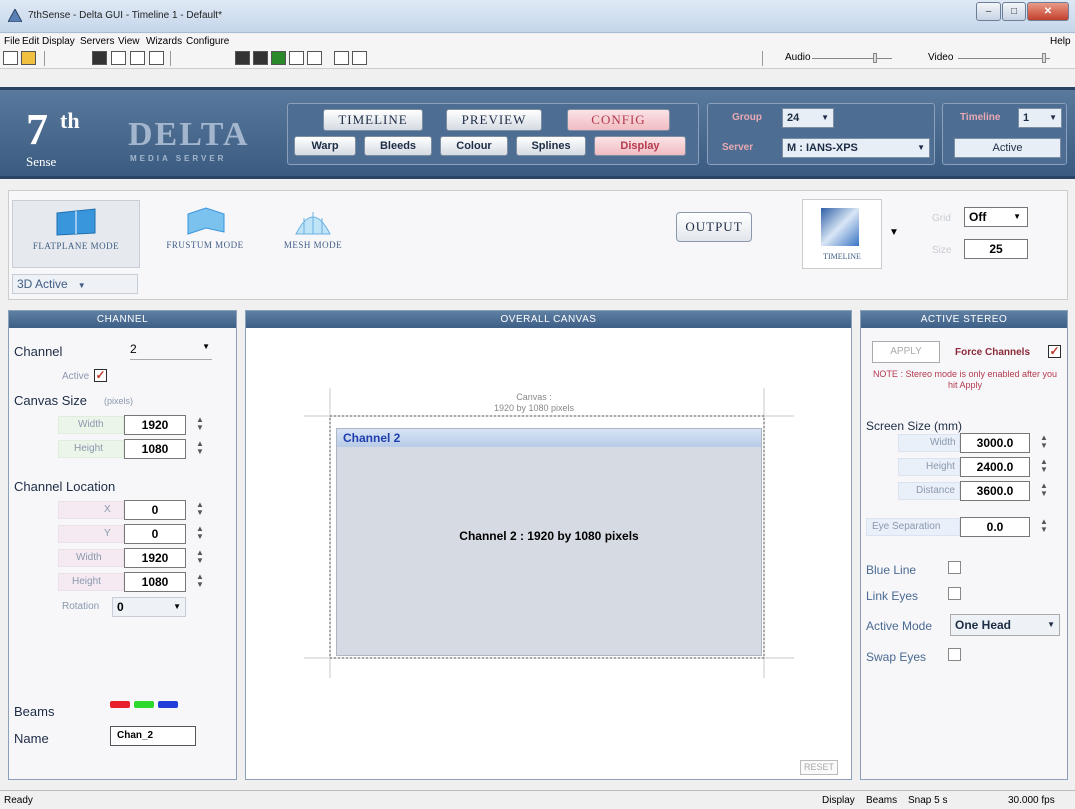 This screenshot has height=809, width=1075. Describe the element at coordinates (894, 232) in the screenshot. I see `timeline-dropdown-icon: ▼` at that location.